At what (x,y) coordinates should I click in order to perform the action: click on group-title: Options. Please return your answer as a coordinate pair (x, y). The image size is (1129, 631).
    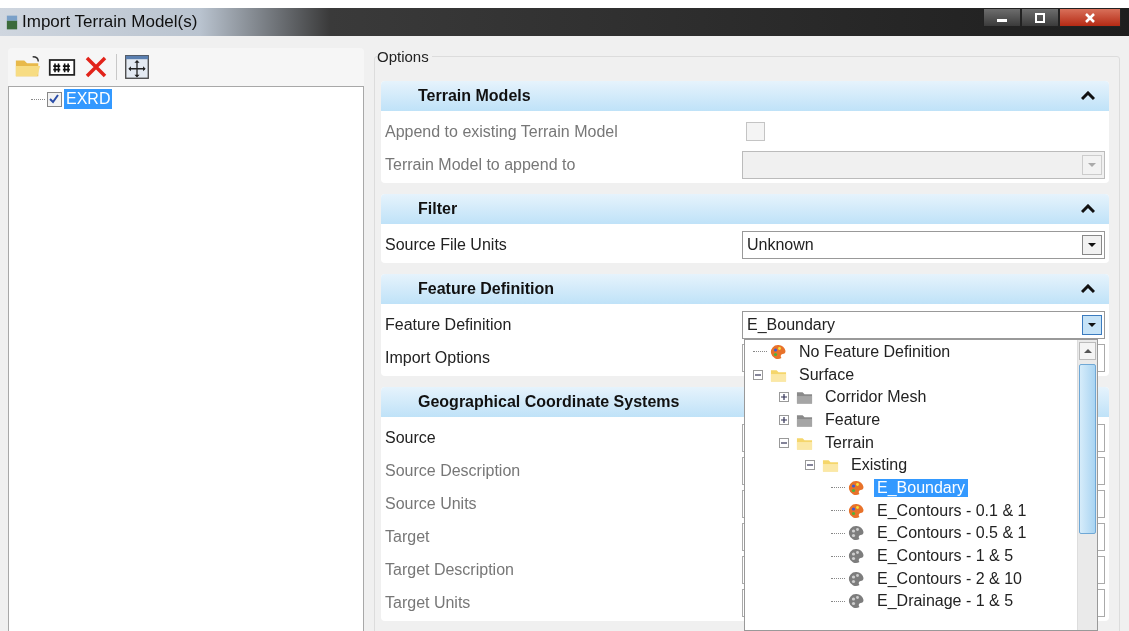
    Looking at the image, I should click on (404, 56).